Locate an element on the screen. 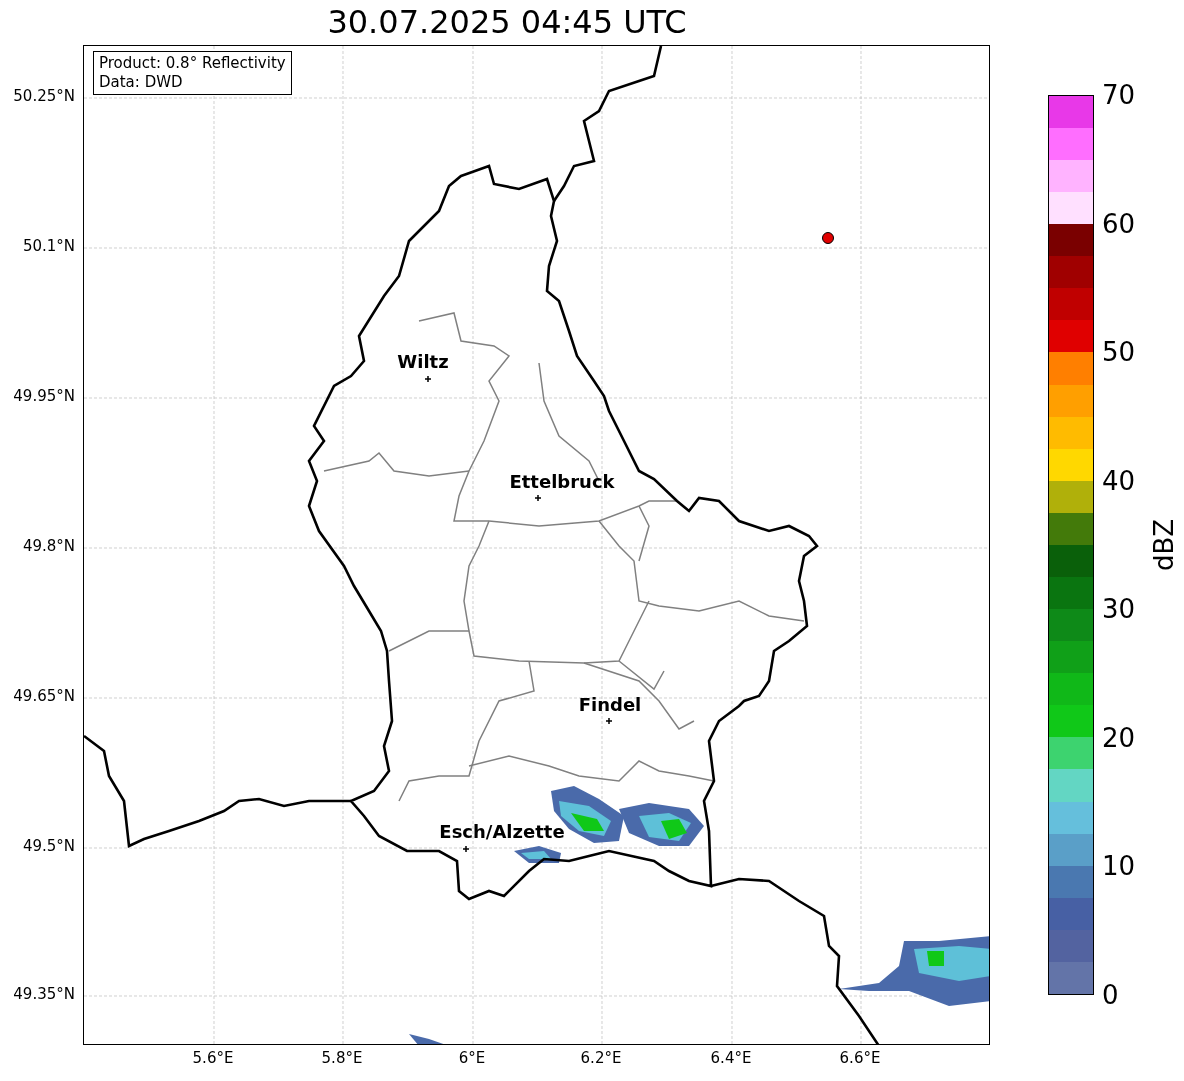 Image resolution: width=1184 pixels, height=1081 pixels. info-text: Product: 0.8° Reflectivity is located at coordinates (192, 63).